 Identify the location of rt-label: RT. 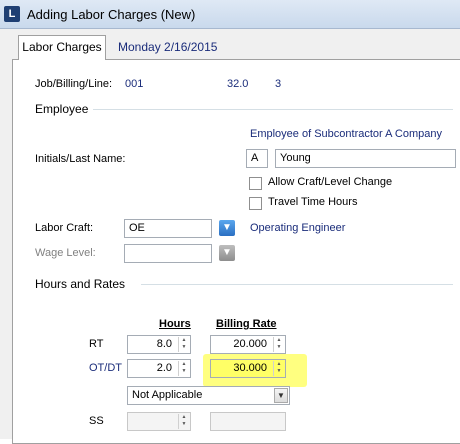
(96, 344).